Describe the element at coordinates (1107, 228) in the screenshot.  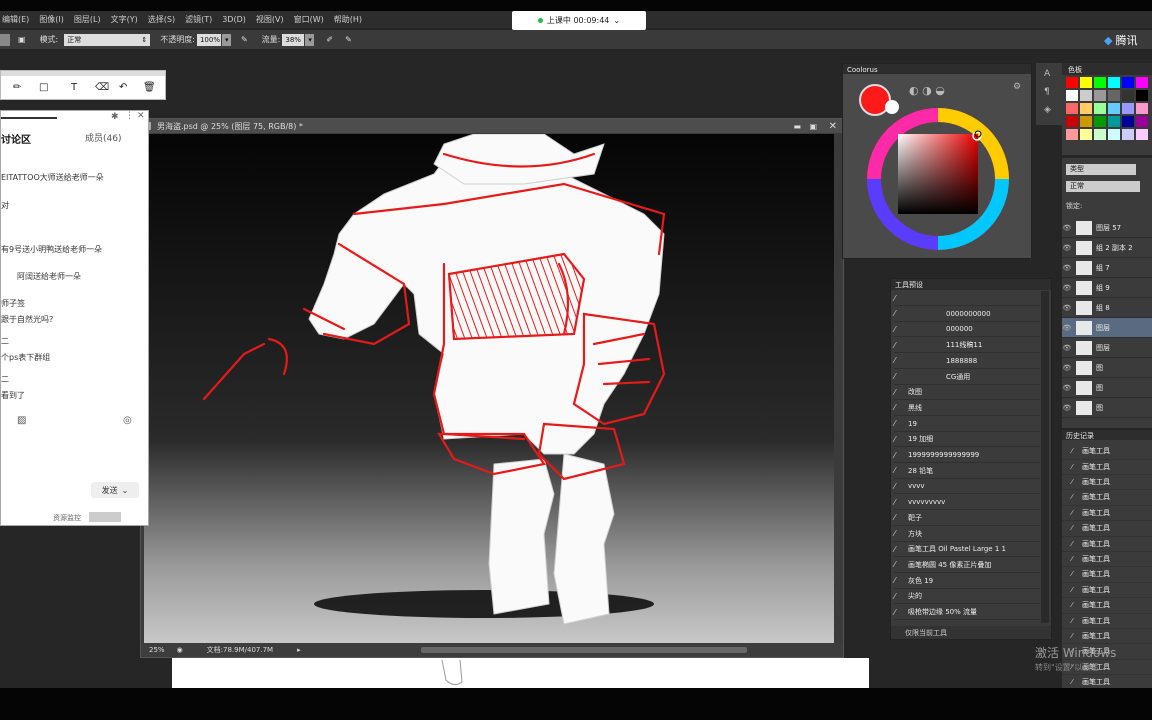
I see `layer-row: 👁 图层 57` at that location.